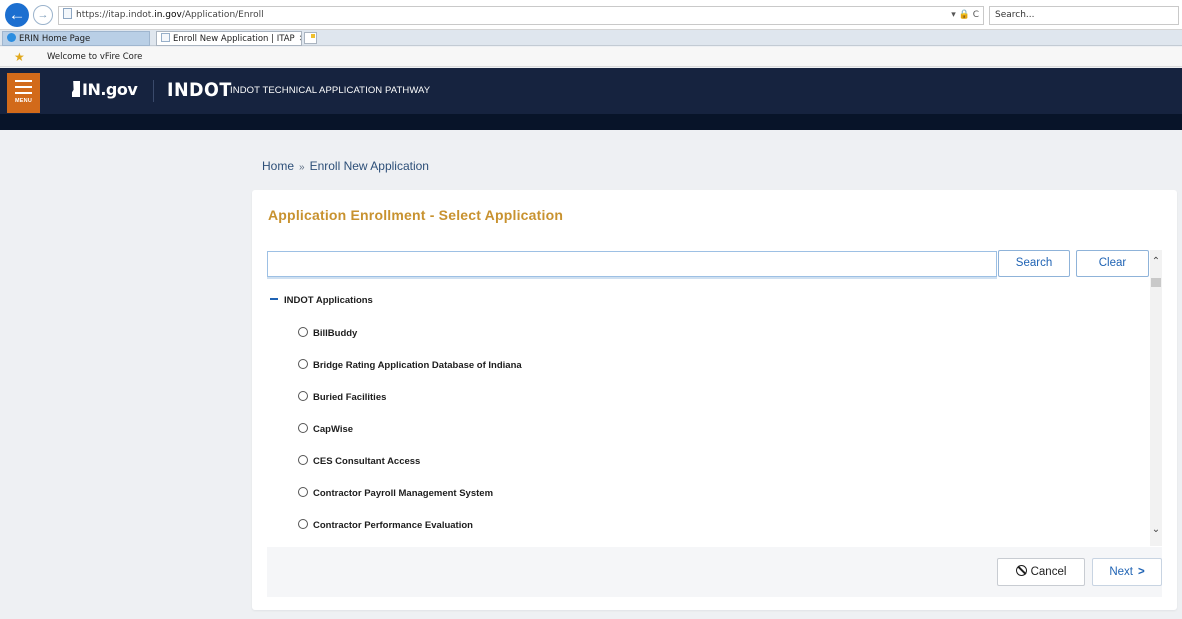  What do you see at coordinates (310, 38) in the screenshot?
I see `new-tab-button` at bounding box center [310, 38].